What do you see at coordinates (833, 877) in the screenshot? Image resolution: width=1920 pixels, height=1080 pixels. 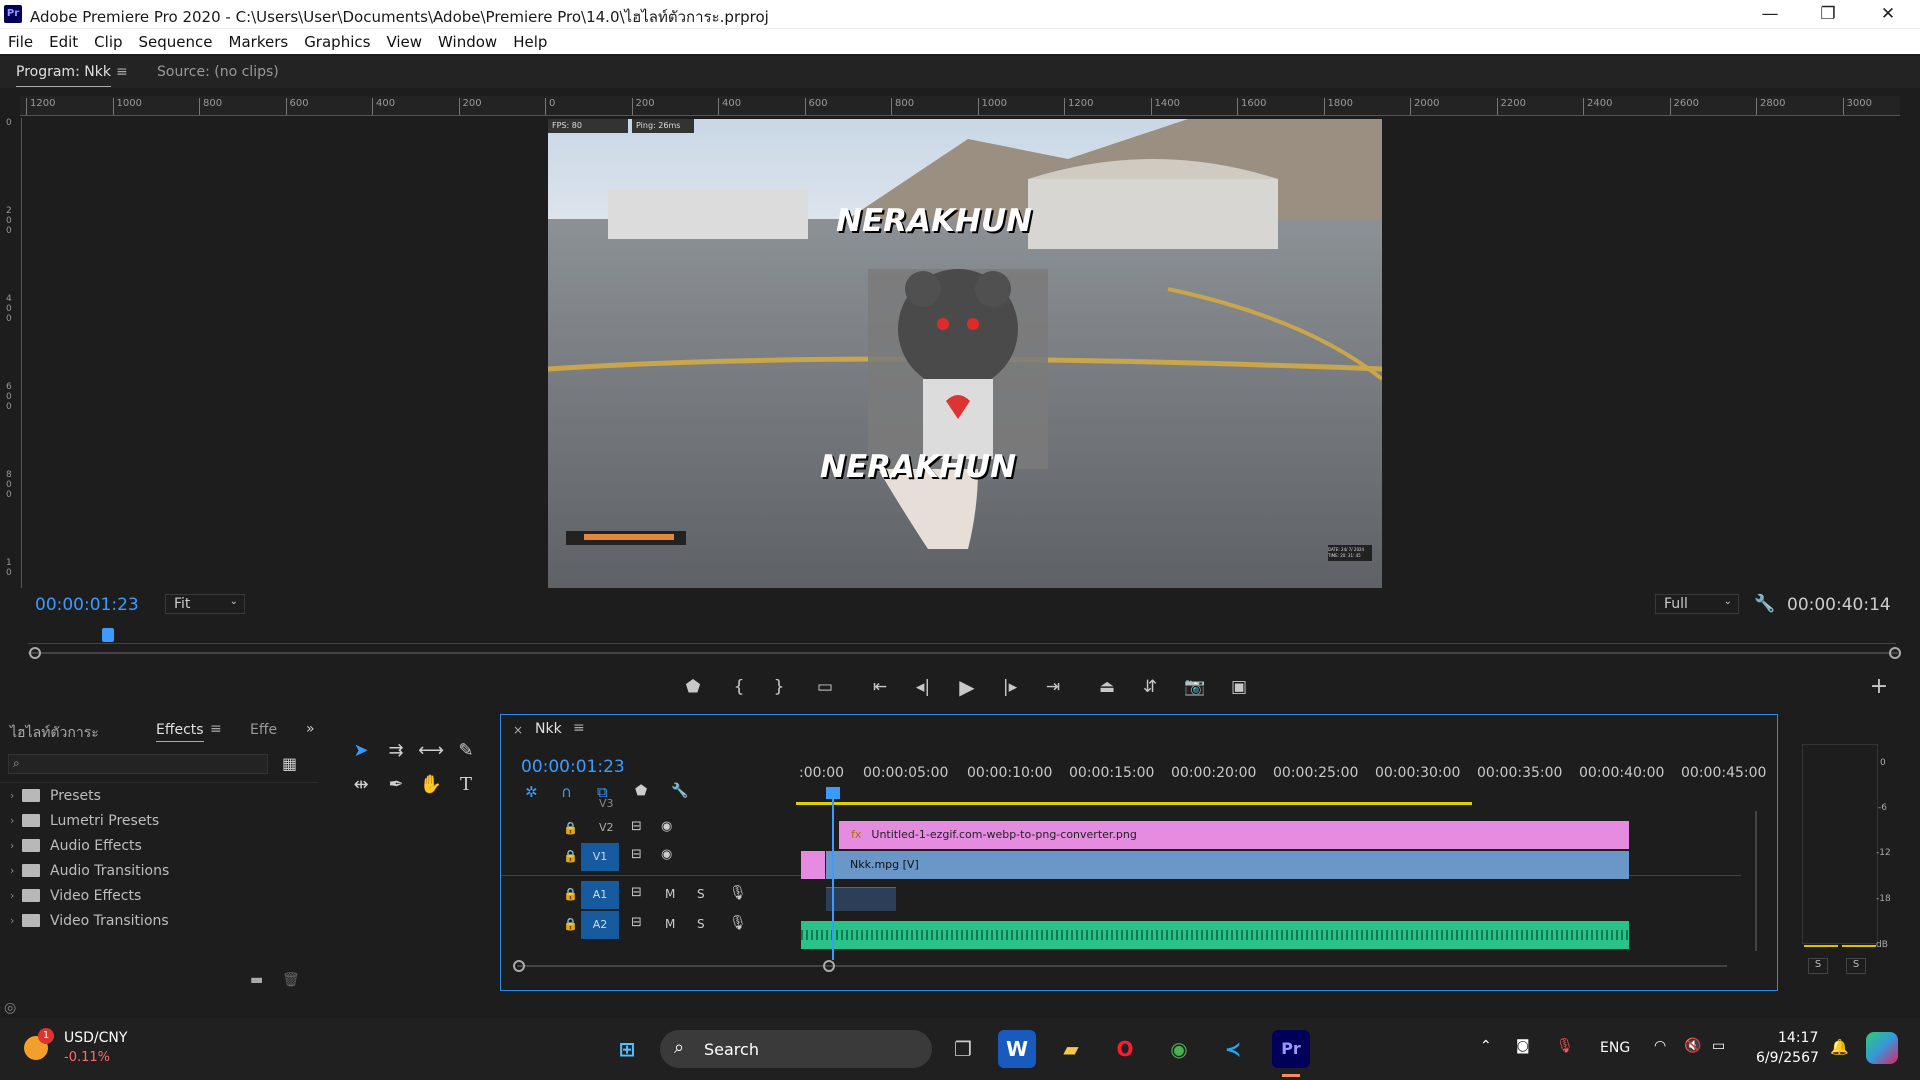 I see `timeline-playhead` at bounding box center [833, 877].